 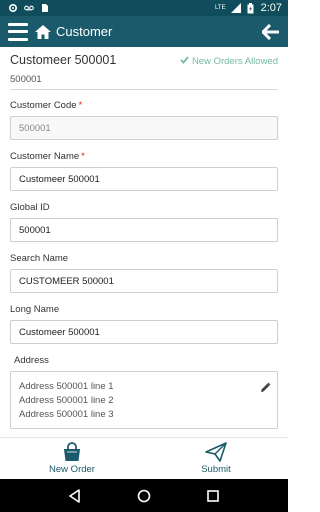 I want to click on customer-header: Customeer 500001 New Orders Allowed, so click(x=144, y=60).